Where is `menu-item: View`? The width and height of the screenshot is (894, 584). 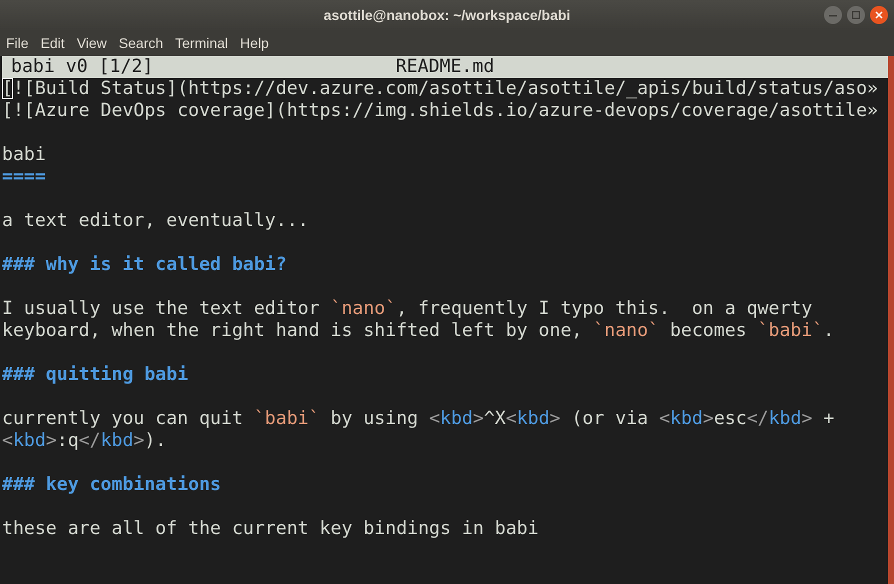 menu-item: View is located at coordinates (91, 43).